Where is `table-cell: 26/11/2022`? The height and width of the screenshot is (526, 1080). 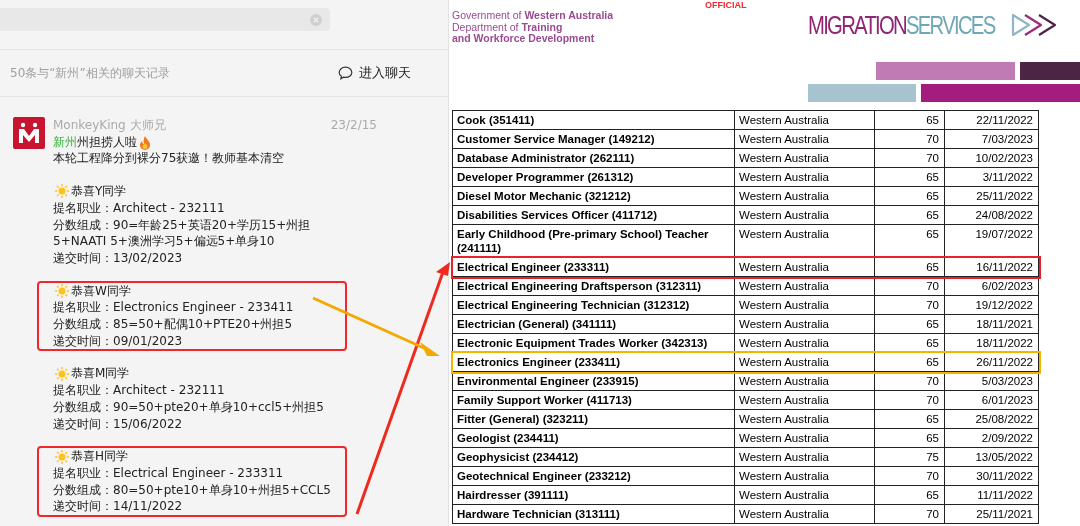 table-cell: 26/11/2022 is located at coordinates (991, 362).